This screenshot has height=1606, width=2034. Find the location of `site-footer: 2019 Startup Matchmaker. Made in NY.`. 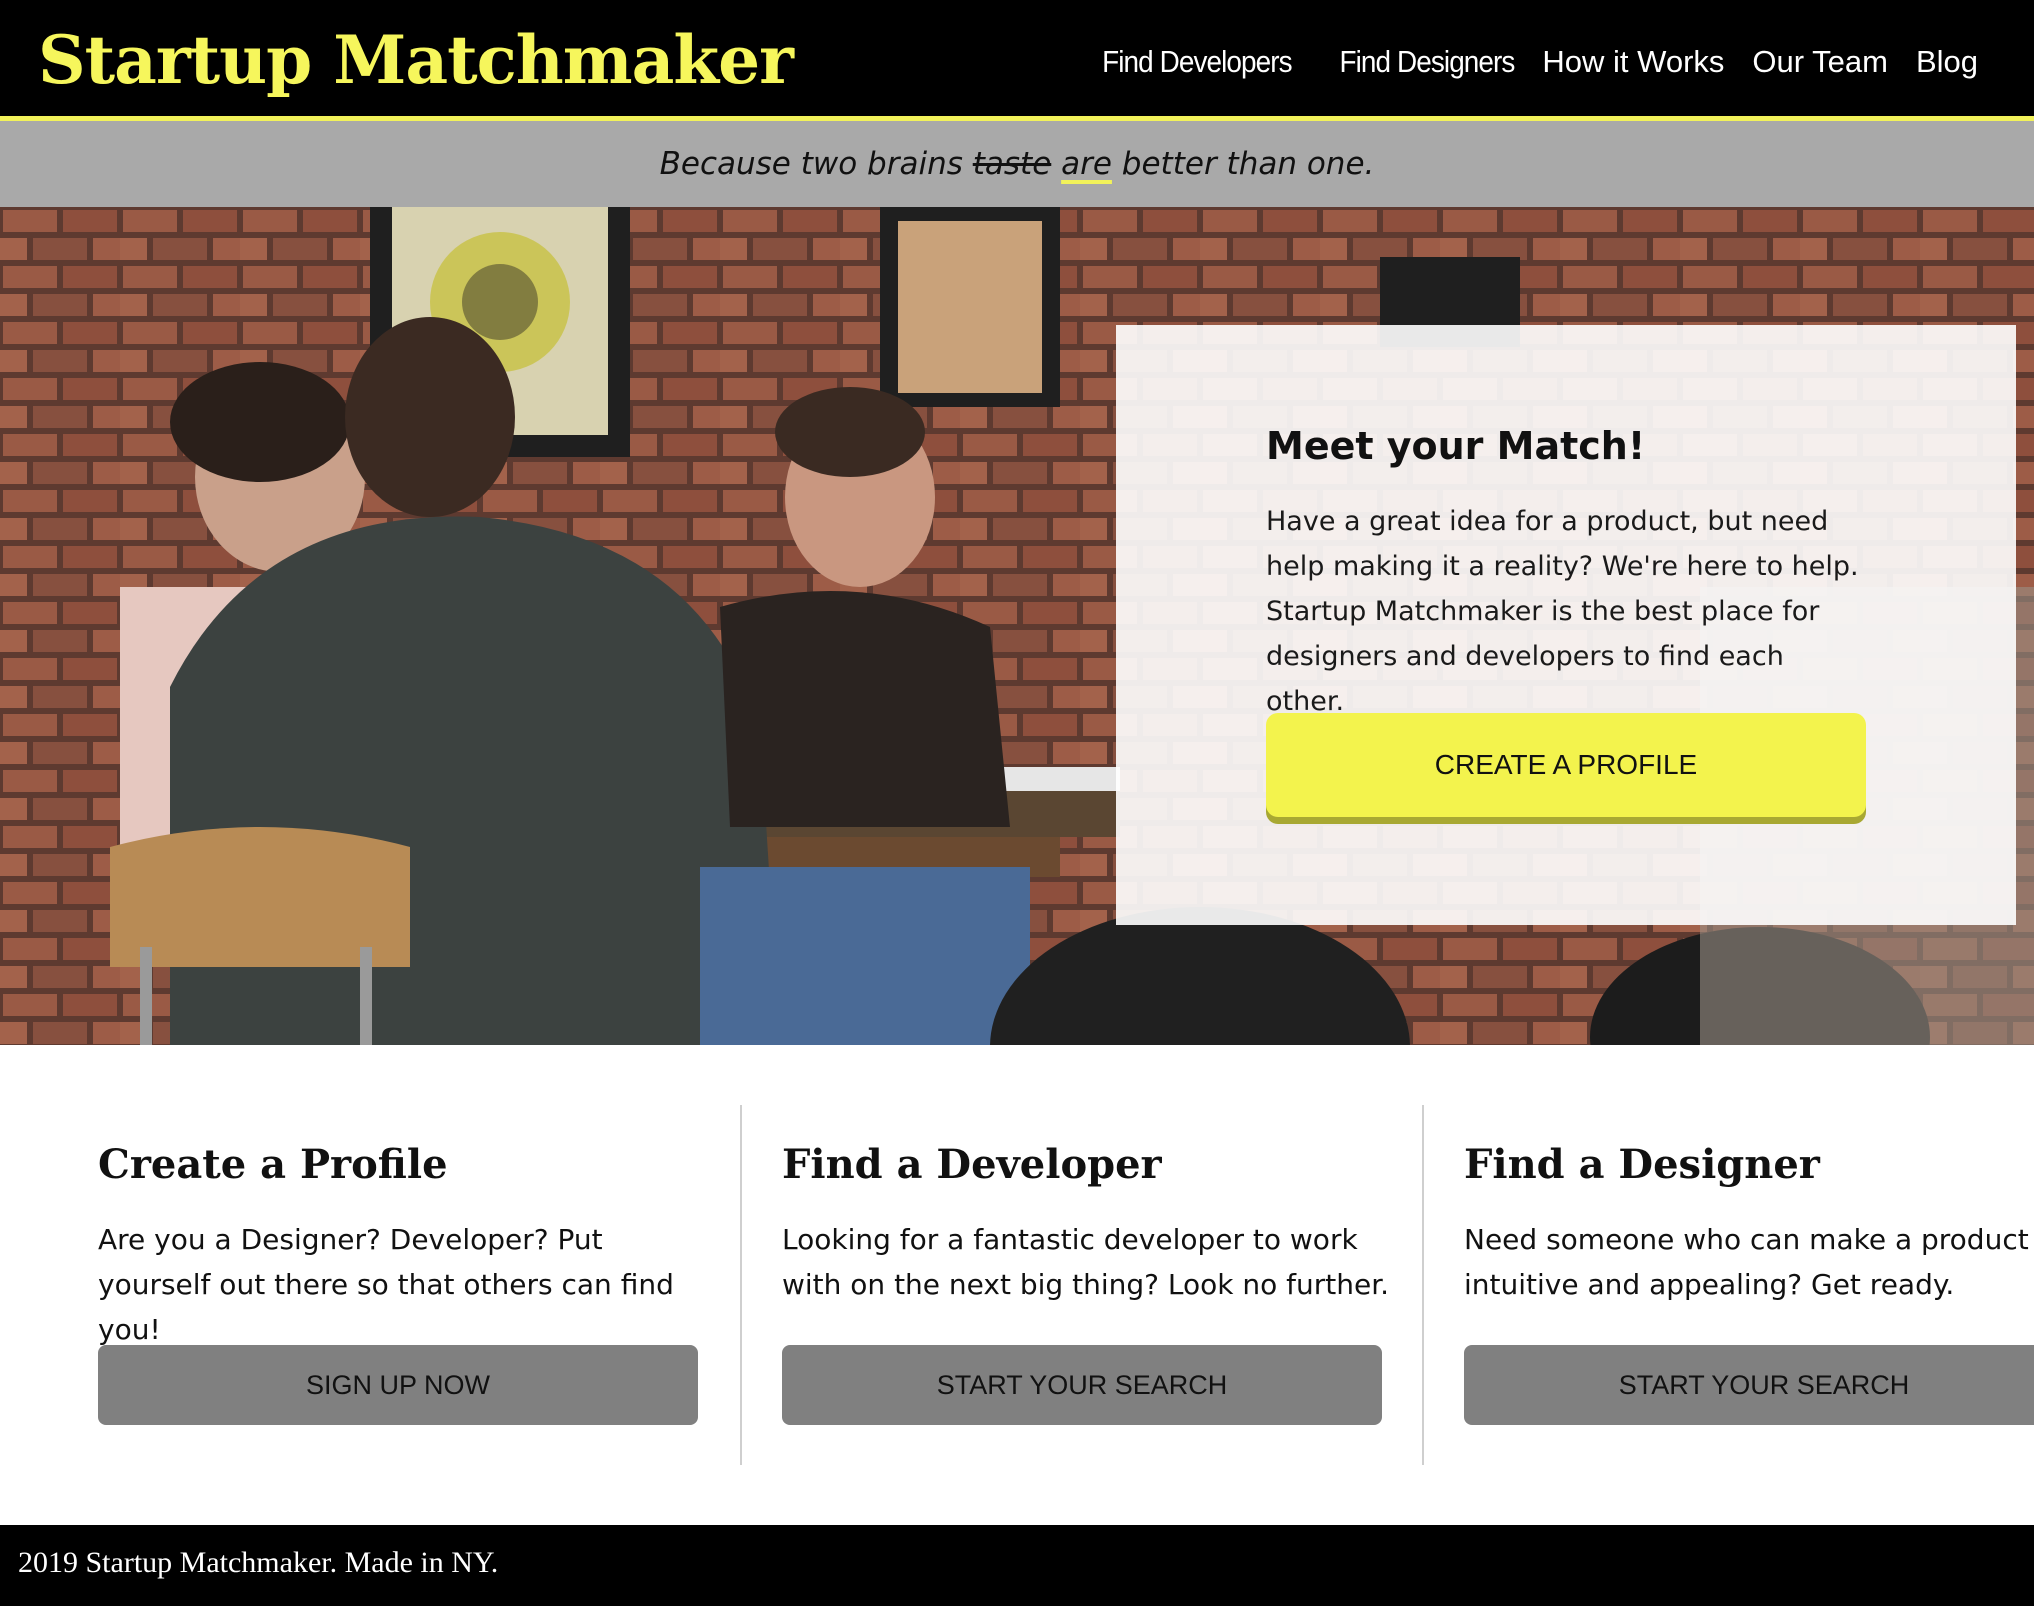

site-footer: 2019 Startup Matchmaker. Made in NY. is located at coordinates (1017, 1565).